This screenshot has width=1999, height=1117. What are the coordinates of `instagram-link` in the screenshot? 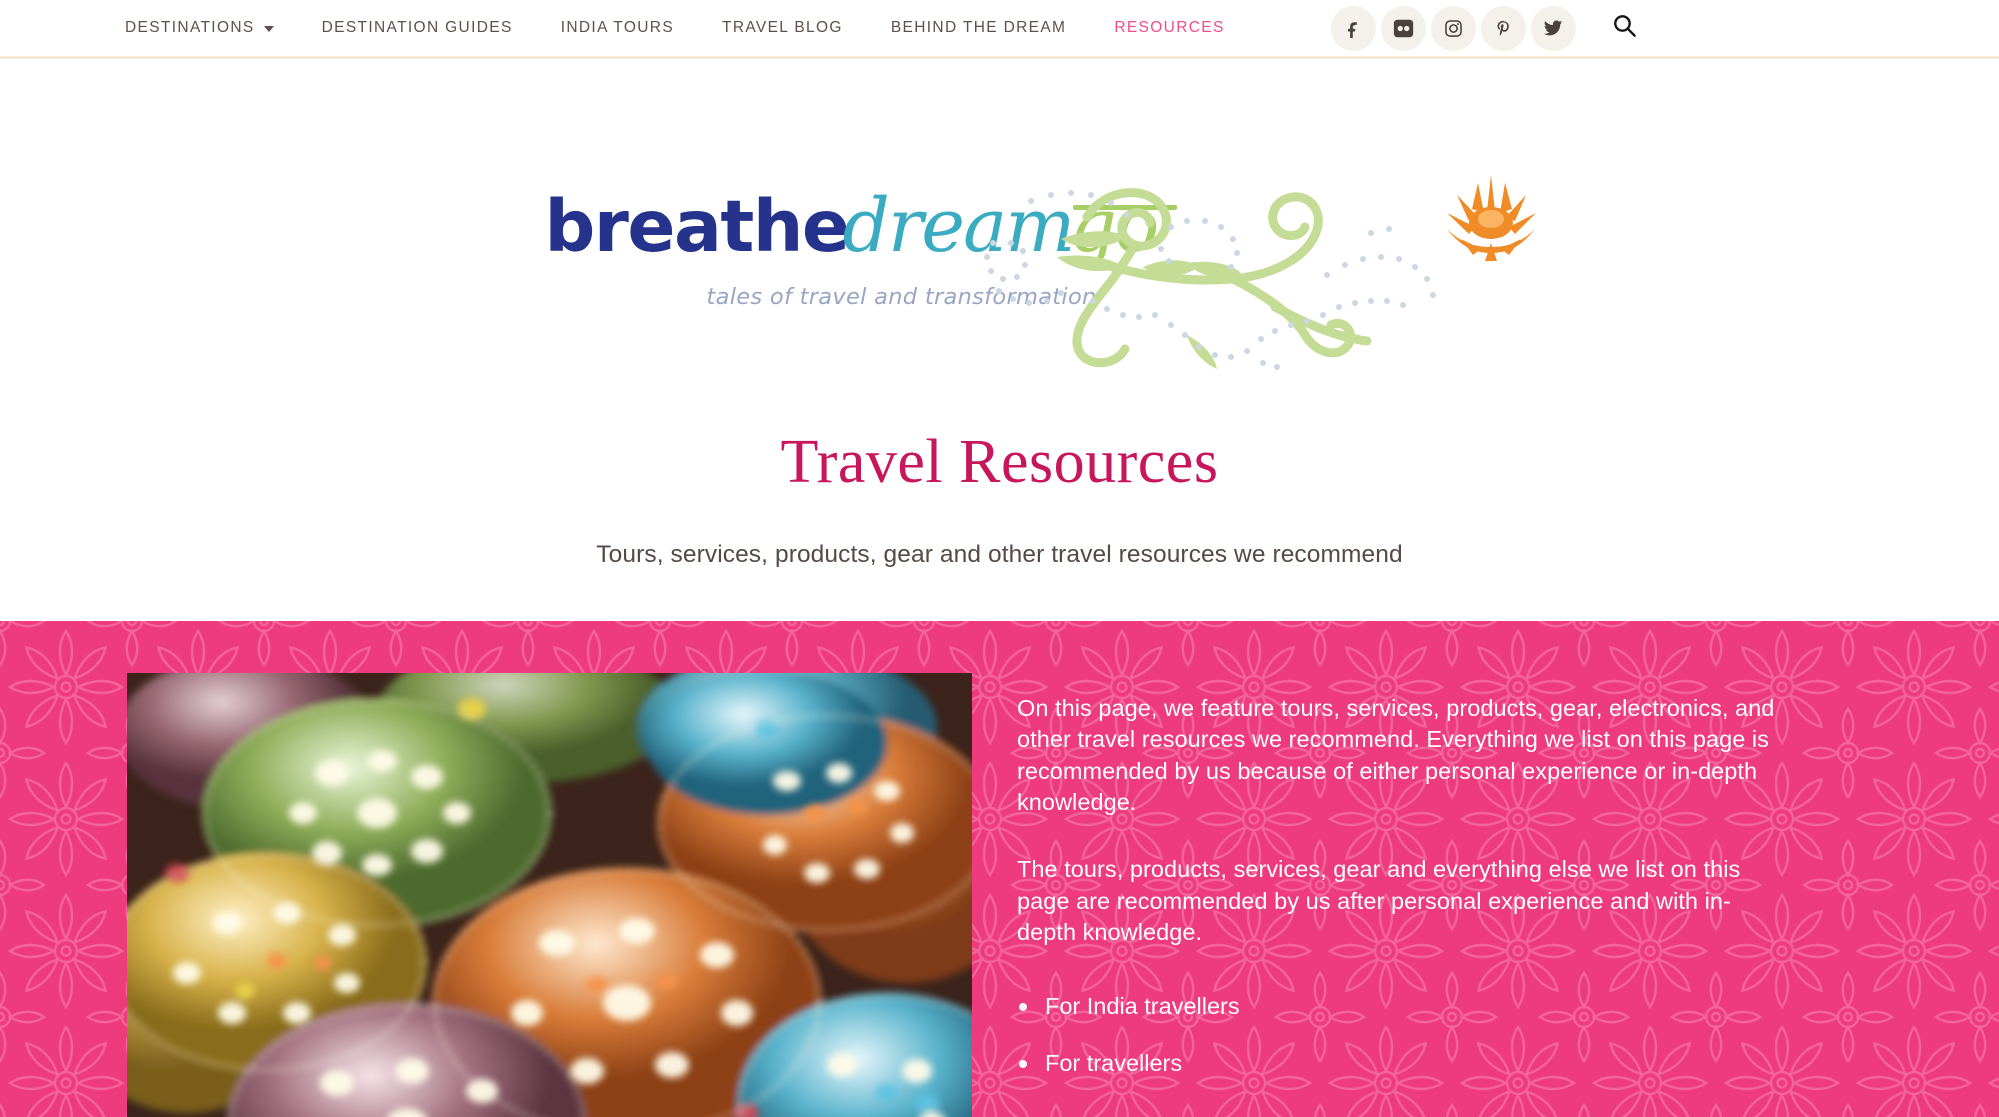 It's located at (1453, 28).